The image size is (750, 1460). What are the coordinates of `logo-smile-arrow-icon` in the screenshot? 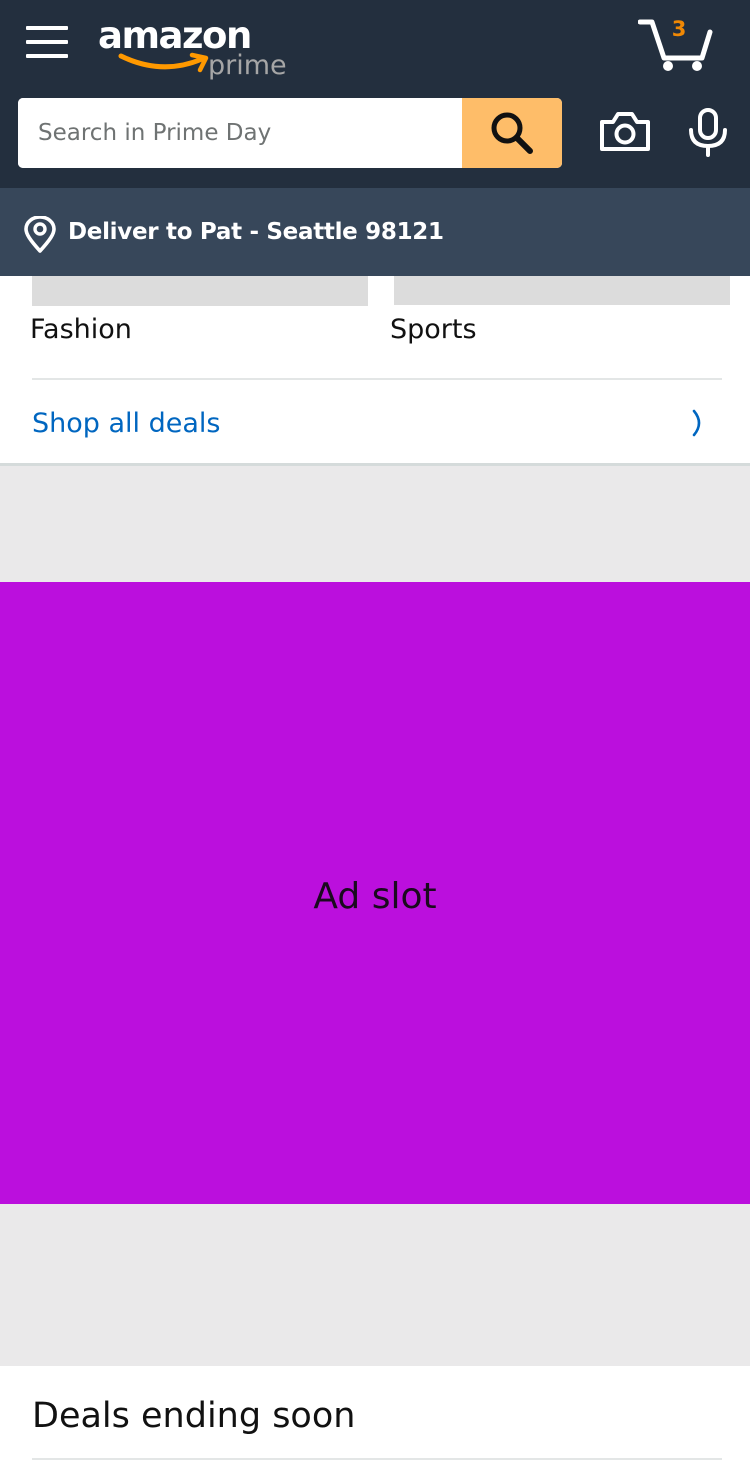 It's located at (163, 62).